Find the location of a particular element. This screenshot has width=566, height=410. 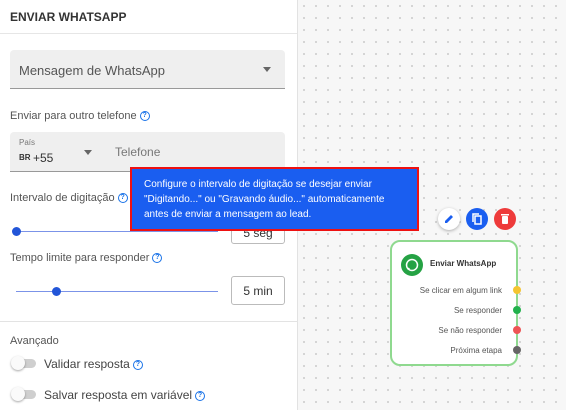

whatsapp-icon is located at coordinates (412, 265).